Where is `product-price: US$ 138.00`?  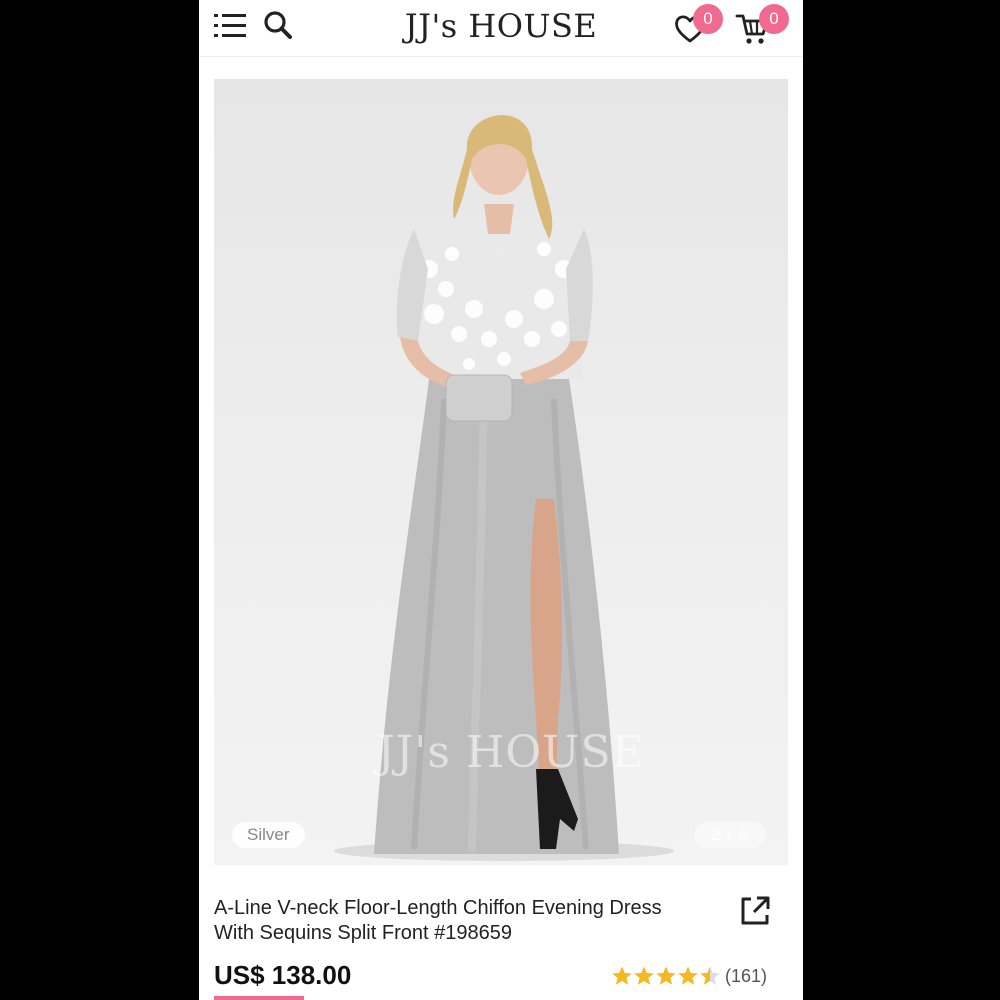
product-price: US$ 138.00 is located at coordinates (283, 975).